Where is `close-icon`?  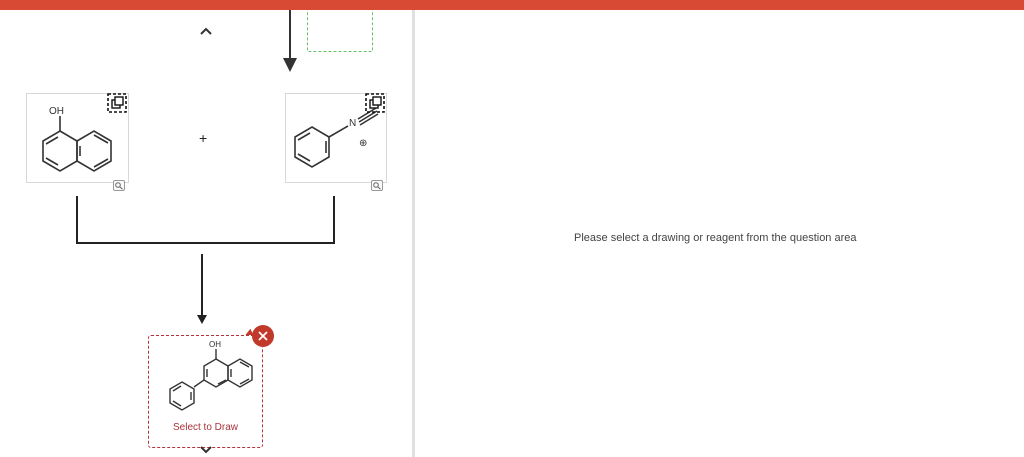 close-icon is located at coordinates (263, 336).